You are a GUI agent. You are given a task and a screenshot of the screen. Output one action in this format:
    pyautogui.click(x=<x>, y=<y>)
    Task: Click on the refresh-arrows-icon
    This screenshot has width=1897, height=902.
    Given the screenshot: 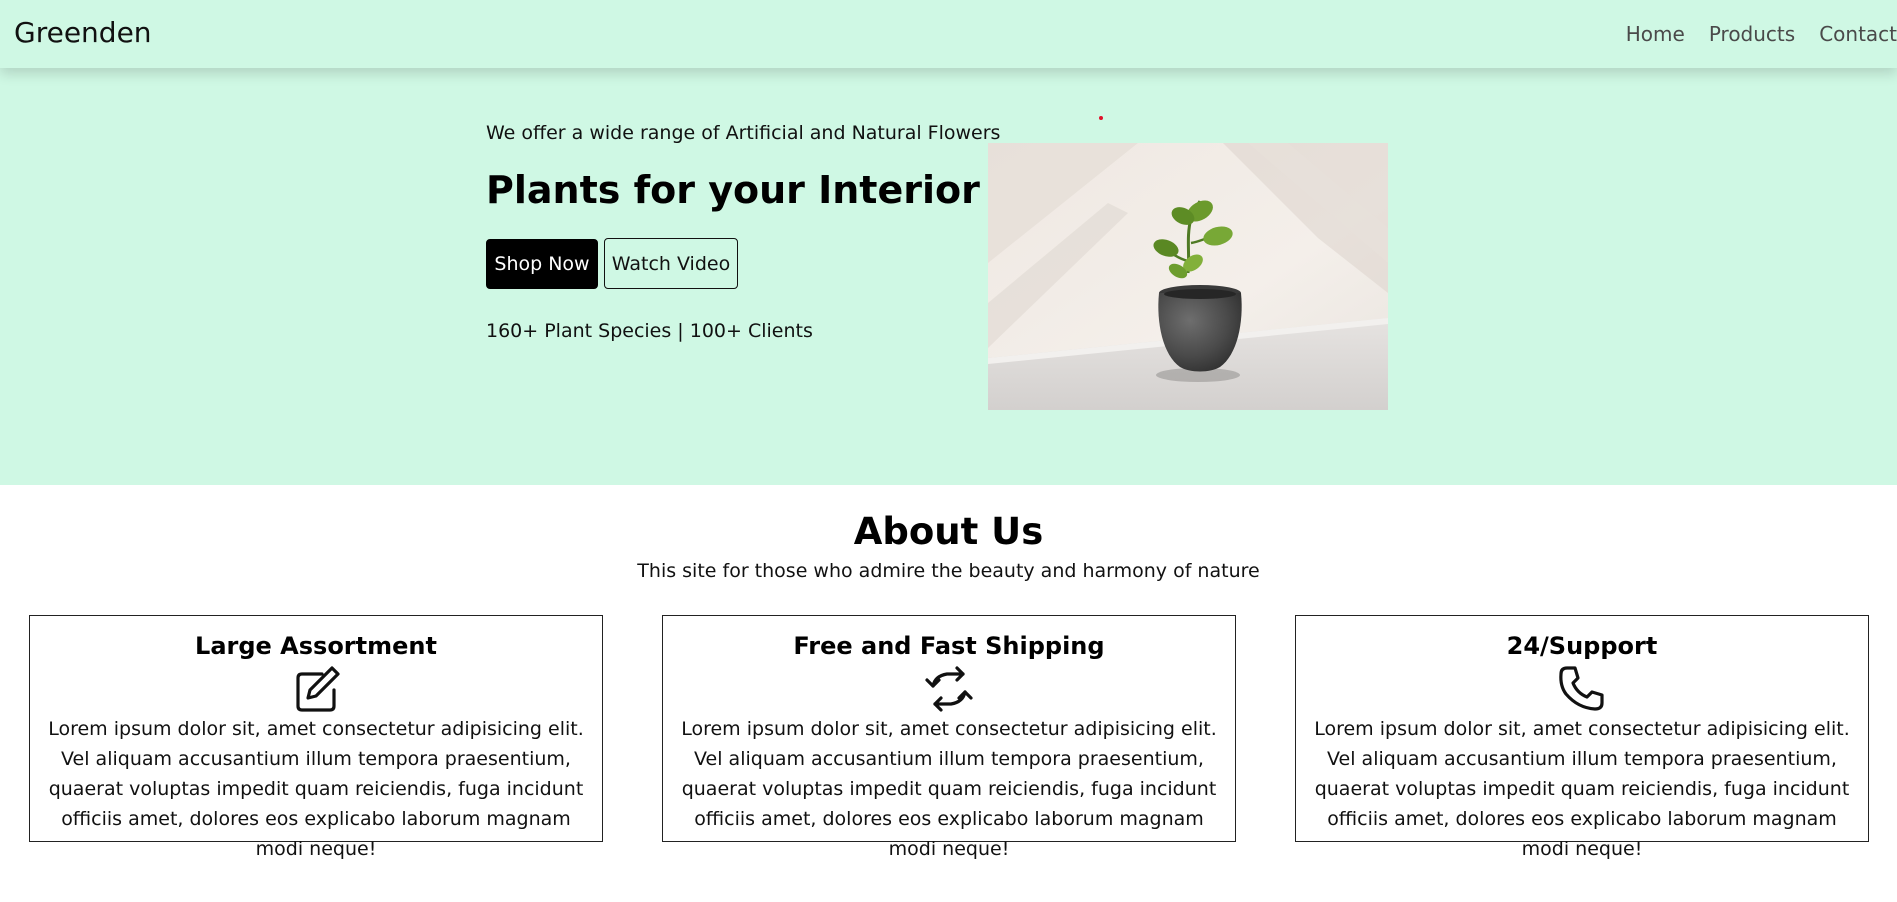 What is the action you would take?
    pyautogui.click(x=949, y=689)
    